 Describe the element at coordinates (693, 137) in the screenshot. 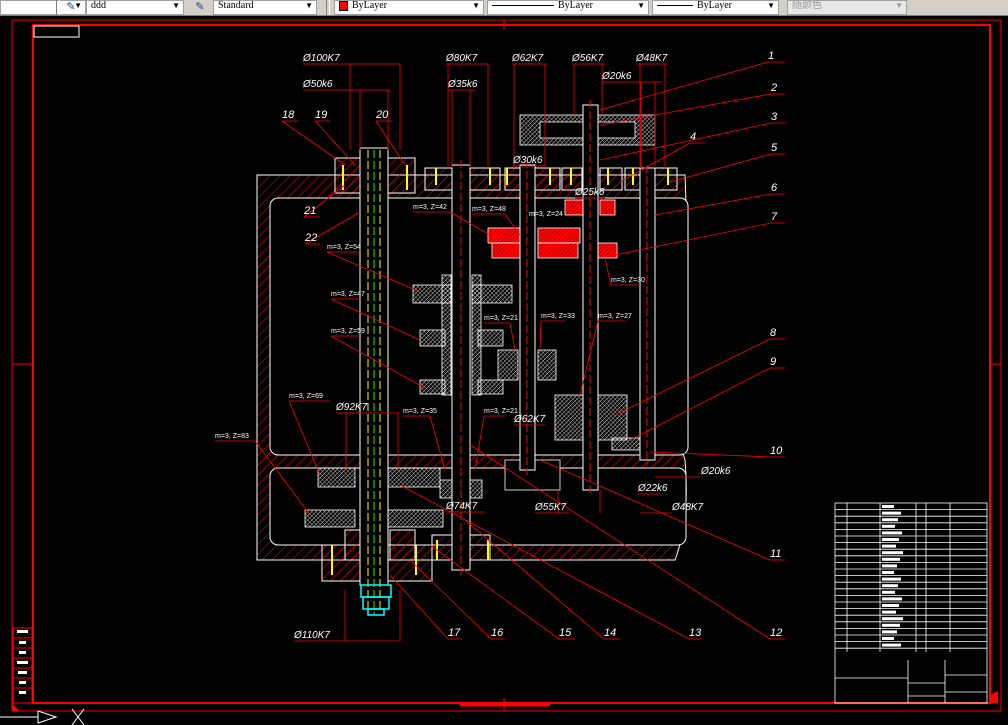

I see `part-number: 4` at that location.